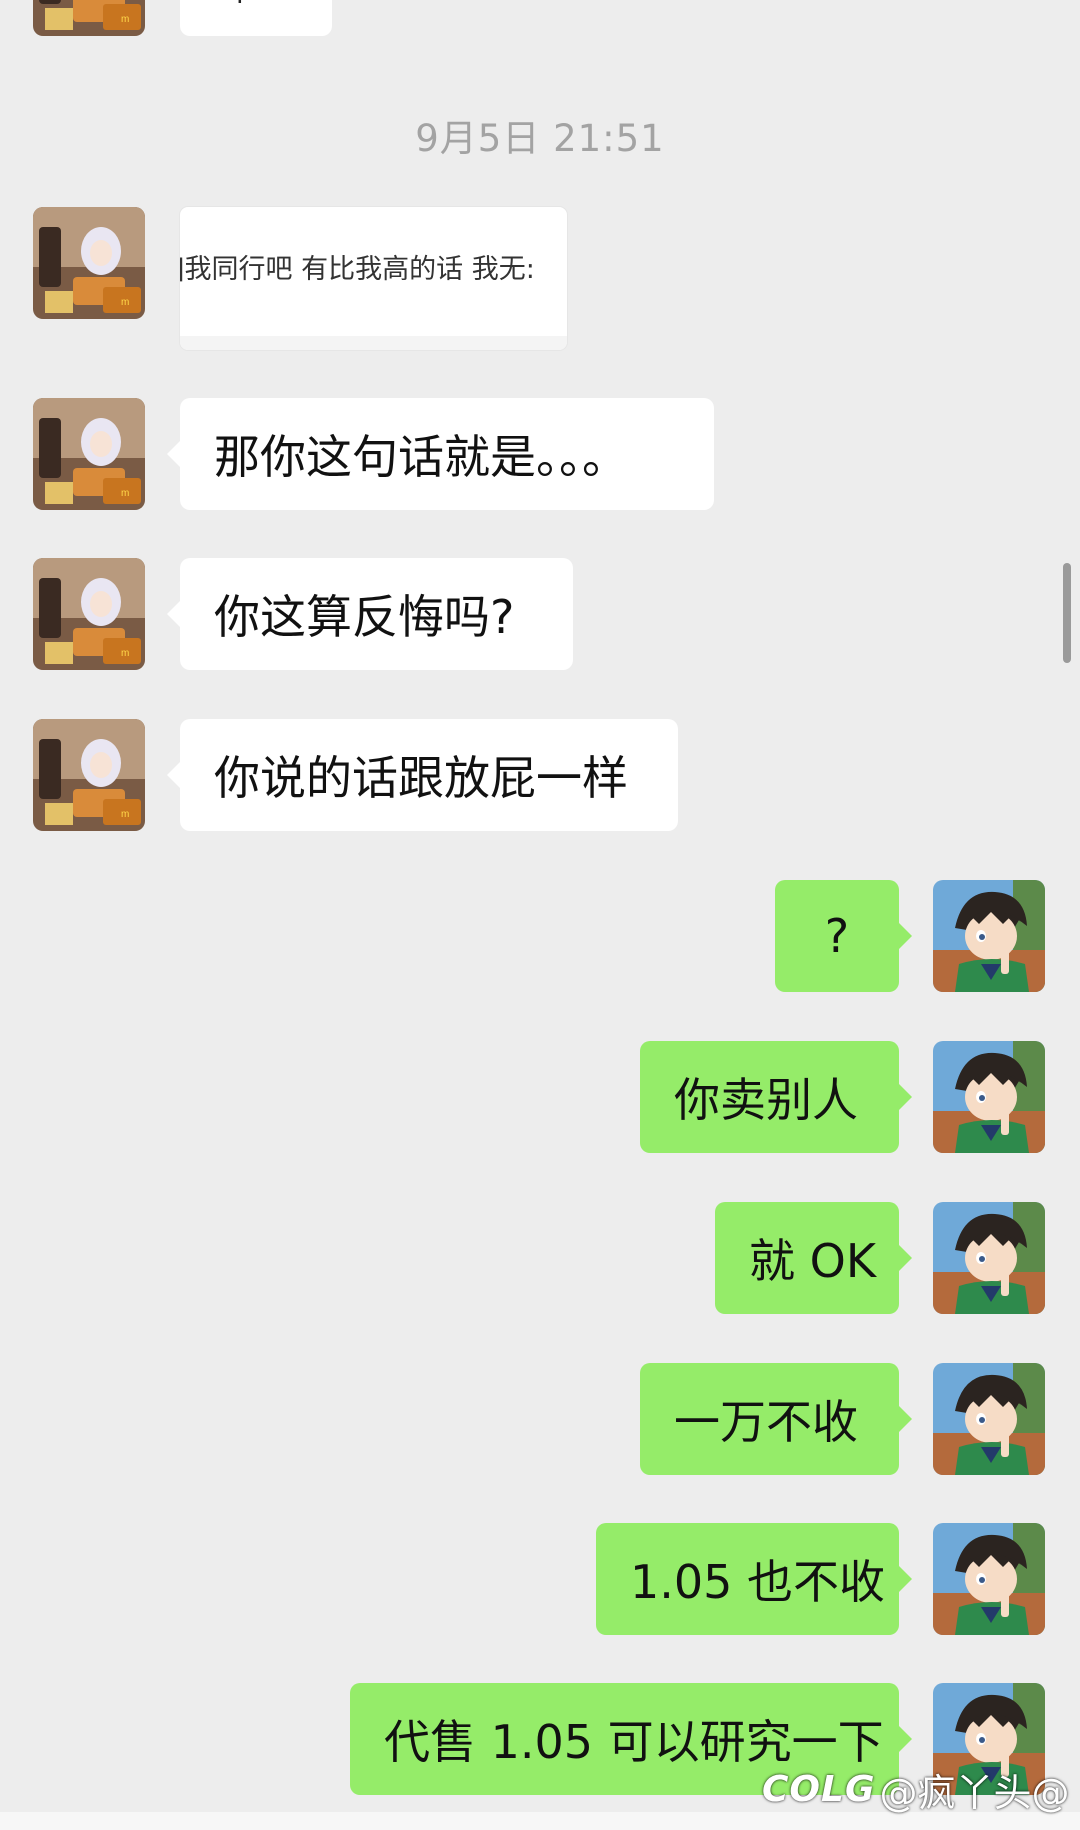 Image resolution: width=1080 pixels, height=1830 pixels. What do you see at coordinates (758, 1582) in the screenshot?
I see `message-text: 1.05 也不收` at bounding box center [758, 1582].